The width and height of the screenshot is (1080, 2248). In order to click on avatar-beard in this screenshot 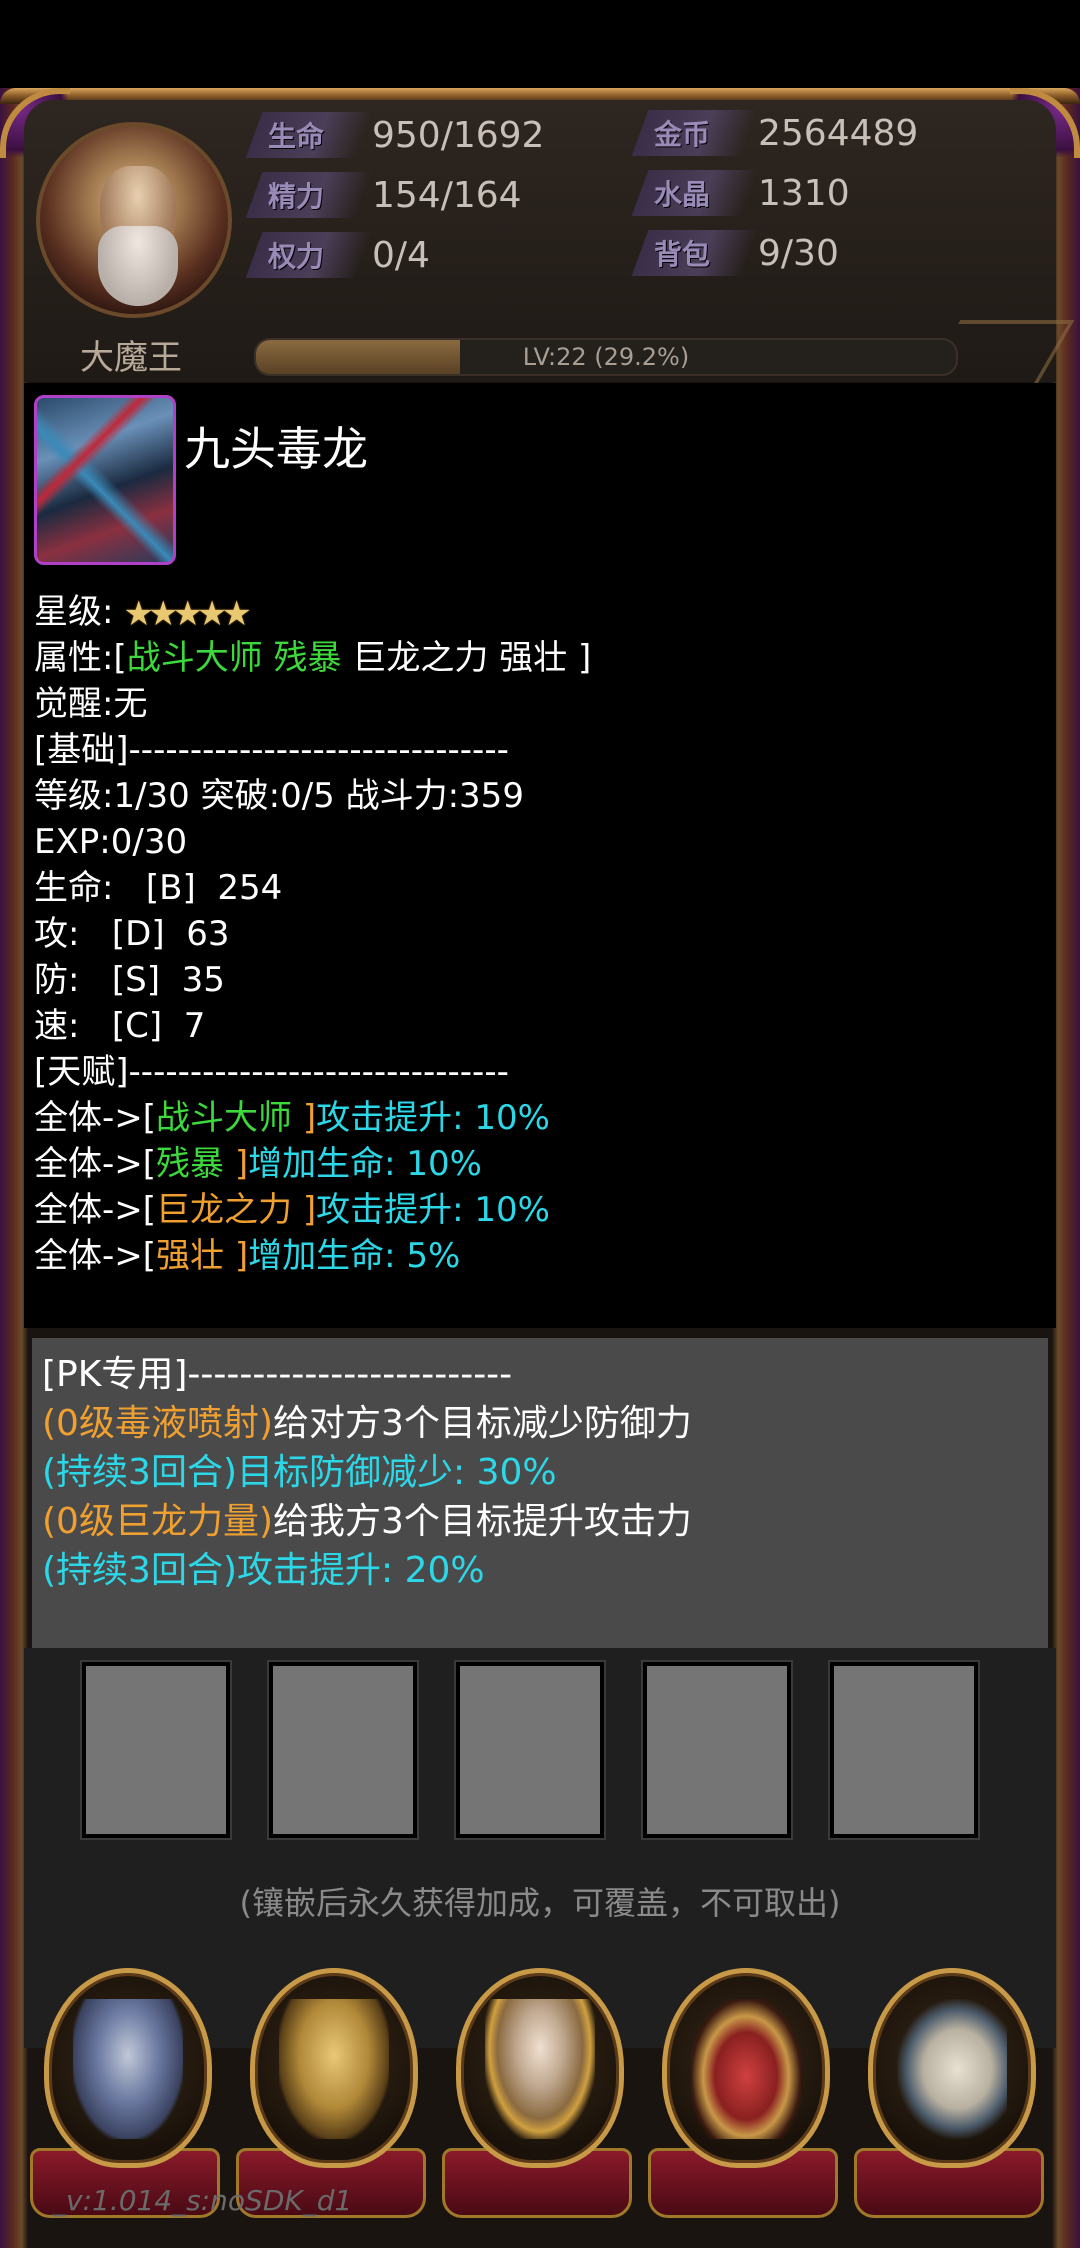, I will do `click(138, 266)`.